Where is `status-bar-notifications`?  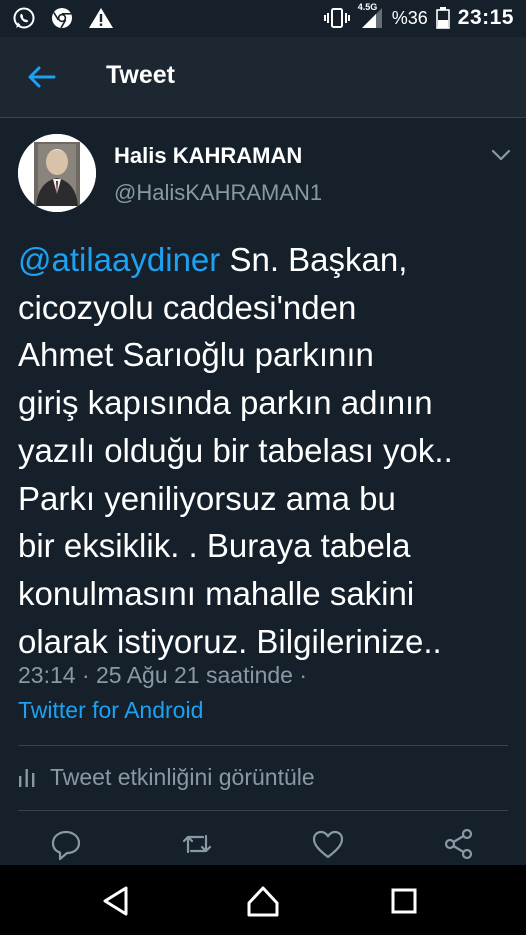
status-bar-notifications is located at coordinates (63, 18).